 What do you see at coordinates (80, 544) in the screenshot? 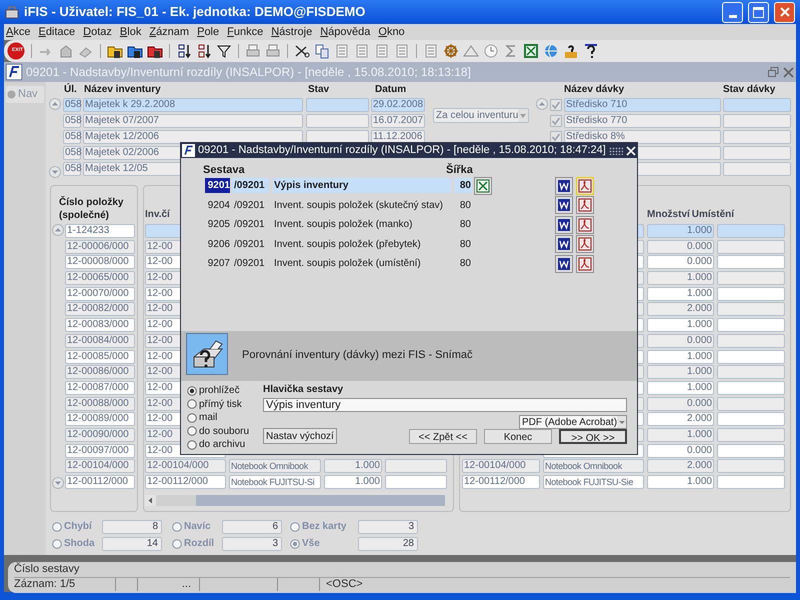
I see `counter-label: Shoda` at bounding box center [80, 544].